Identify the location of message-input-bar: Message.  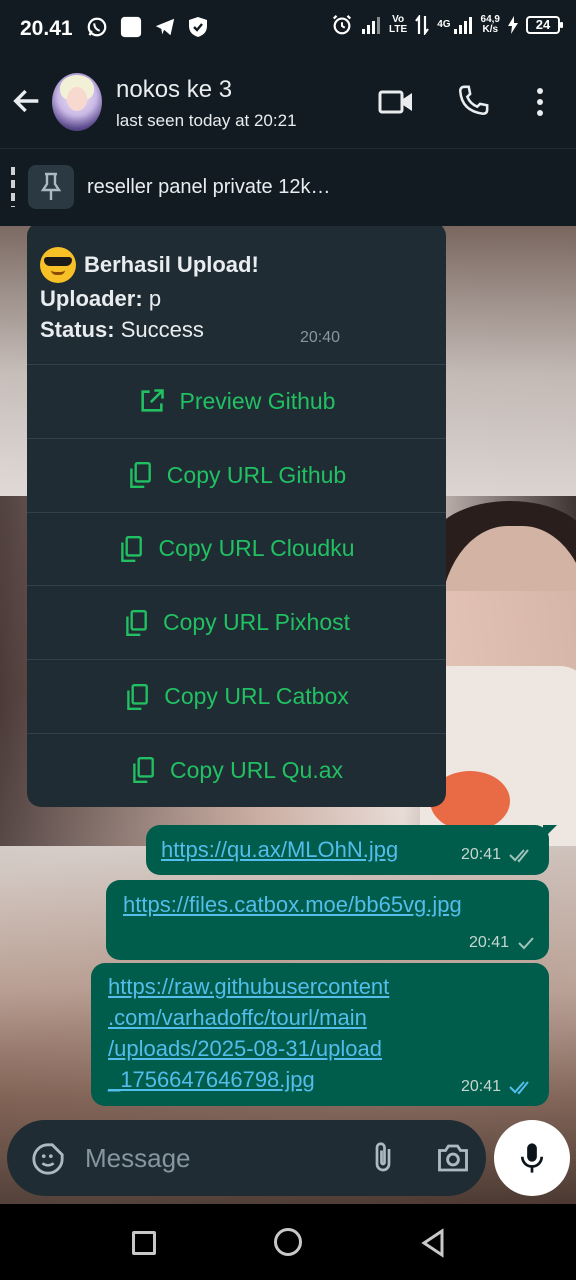
(246, 1158).